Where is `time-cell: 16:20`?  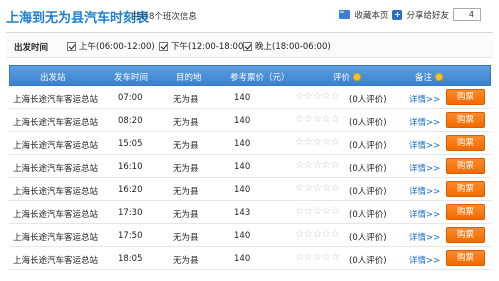 time-cell: 16:20 is located at coordinates (130, 190).